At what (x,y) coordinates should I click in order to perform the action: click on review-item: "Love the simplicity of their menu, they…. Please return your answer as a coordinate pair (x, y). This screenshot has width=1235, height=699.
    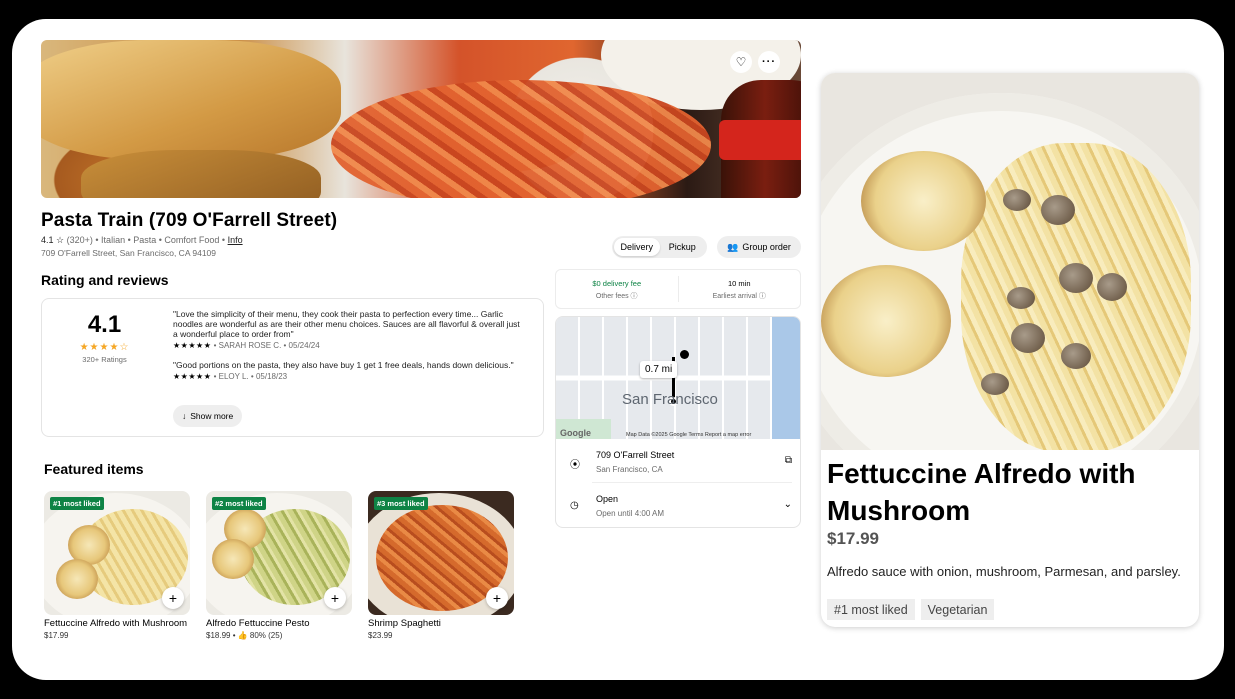
    Looking at the image, I should click on (348, 330).